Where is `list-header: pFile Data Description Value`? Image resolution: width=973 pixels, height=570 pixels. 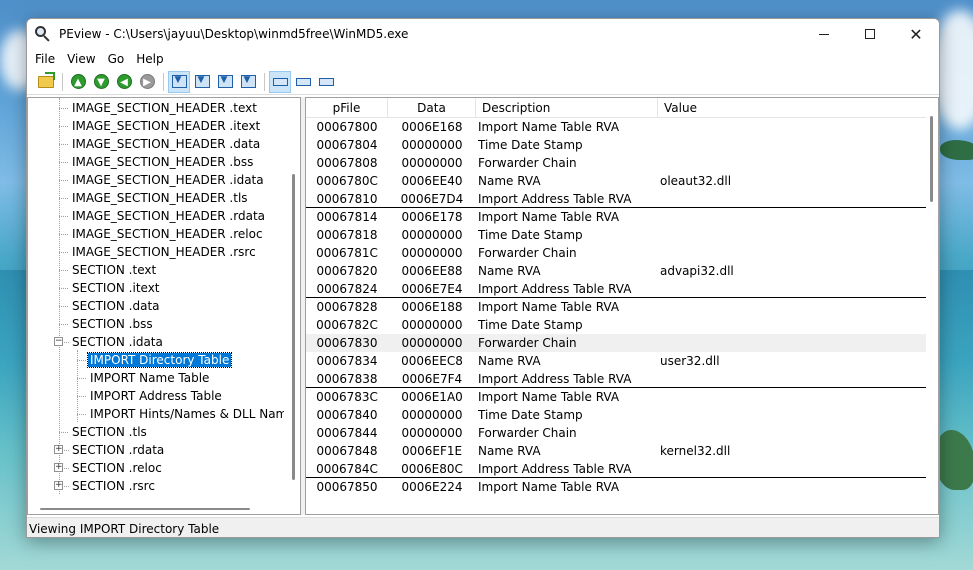 list-header: pFile Data Description Value is located at coordinates (616, 108).